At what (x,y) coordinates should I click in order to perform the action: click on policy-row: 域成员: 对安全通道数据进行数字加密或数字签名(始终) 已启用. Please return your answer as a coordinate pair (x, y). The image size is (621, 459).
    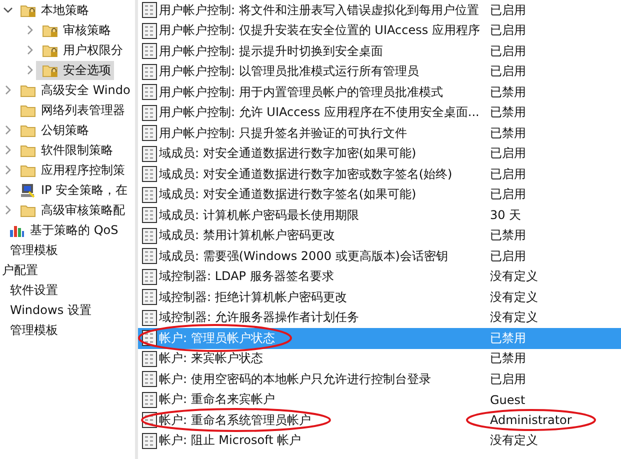
    Looking at the image, I should click on (379, 174).